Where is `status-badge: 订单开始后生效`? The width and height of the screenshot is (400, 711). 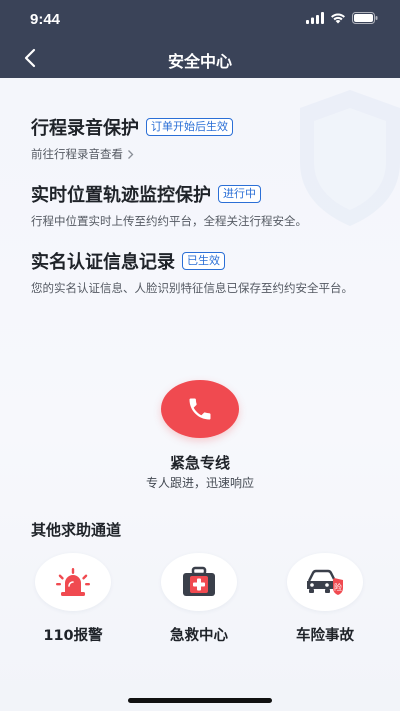 status-badge: 订单开始后生效 is located at coordinates (189, 127).